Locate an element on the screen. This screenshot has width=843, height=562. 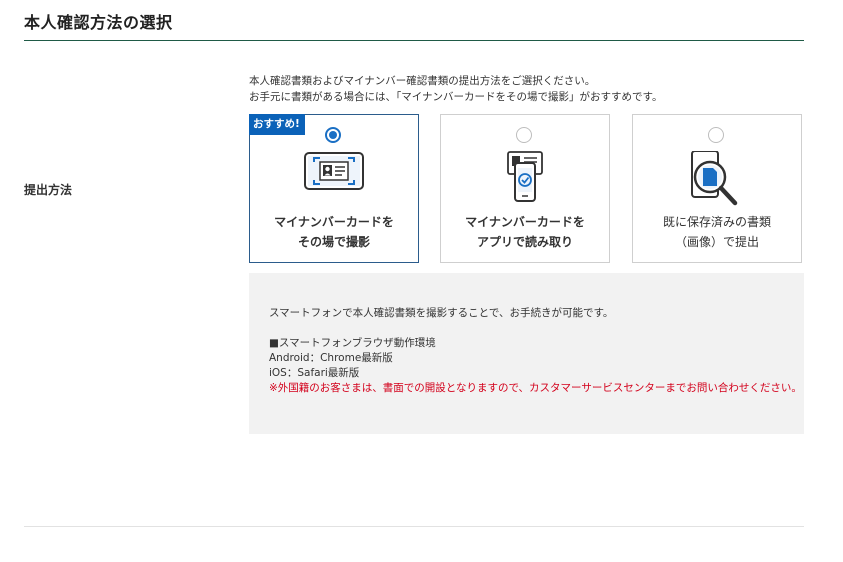
option-label-line: 既に保存済みの書類 is located at coordinates (716, 222).